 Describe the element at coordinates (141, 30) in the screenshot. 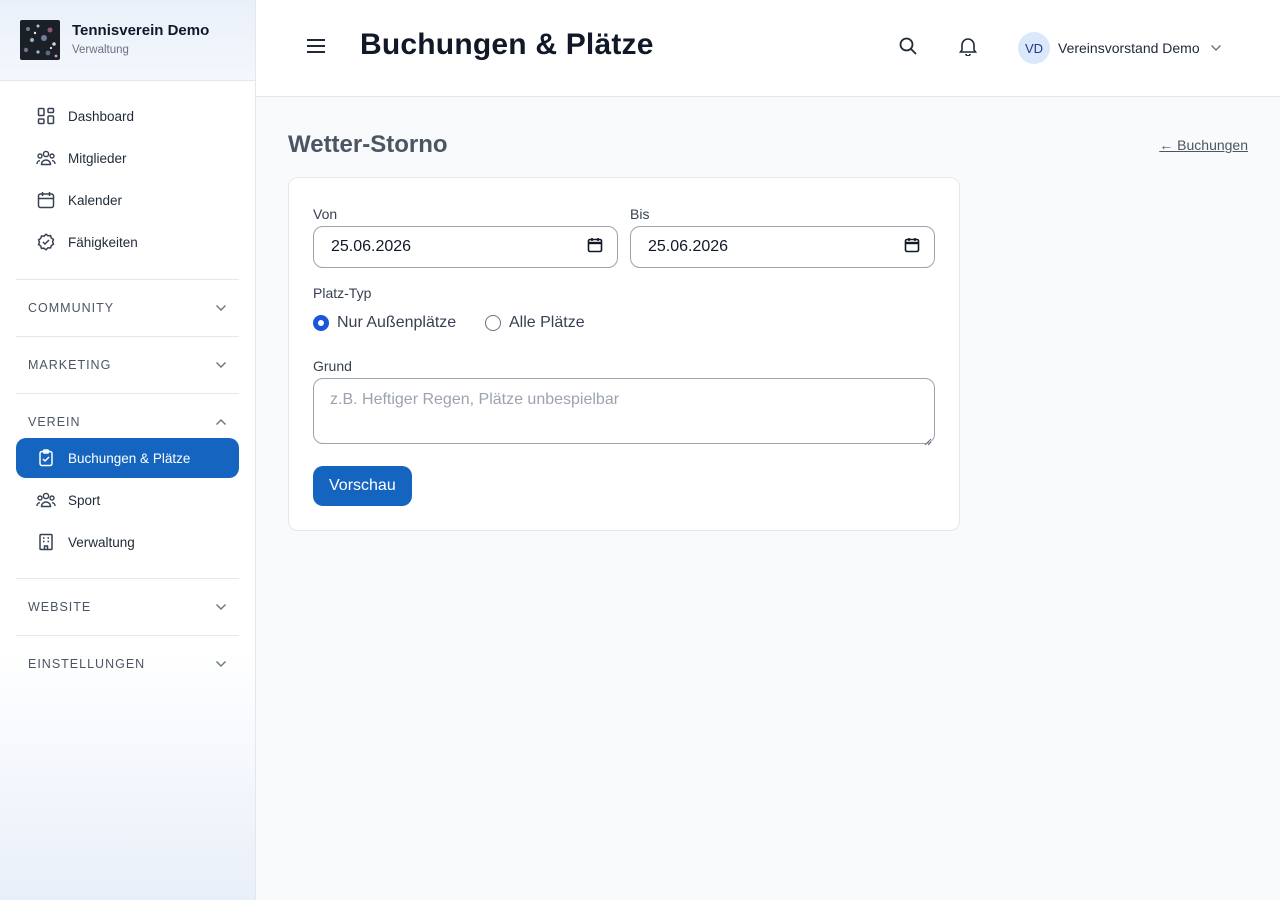

I see `brand-title: Tennisverein Demo` at that location.